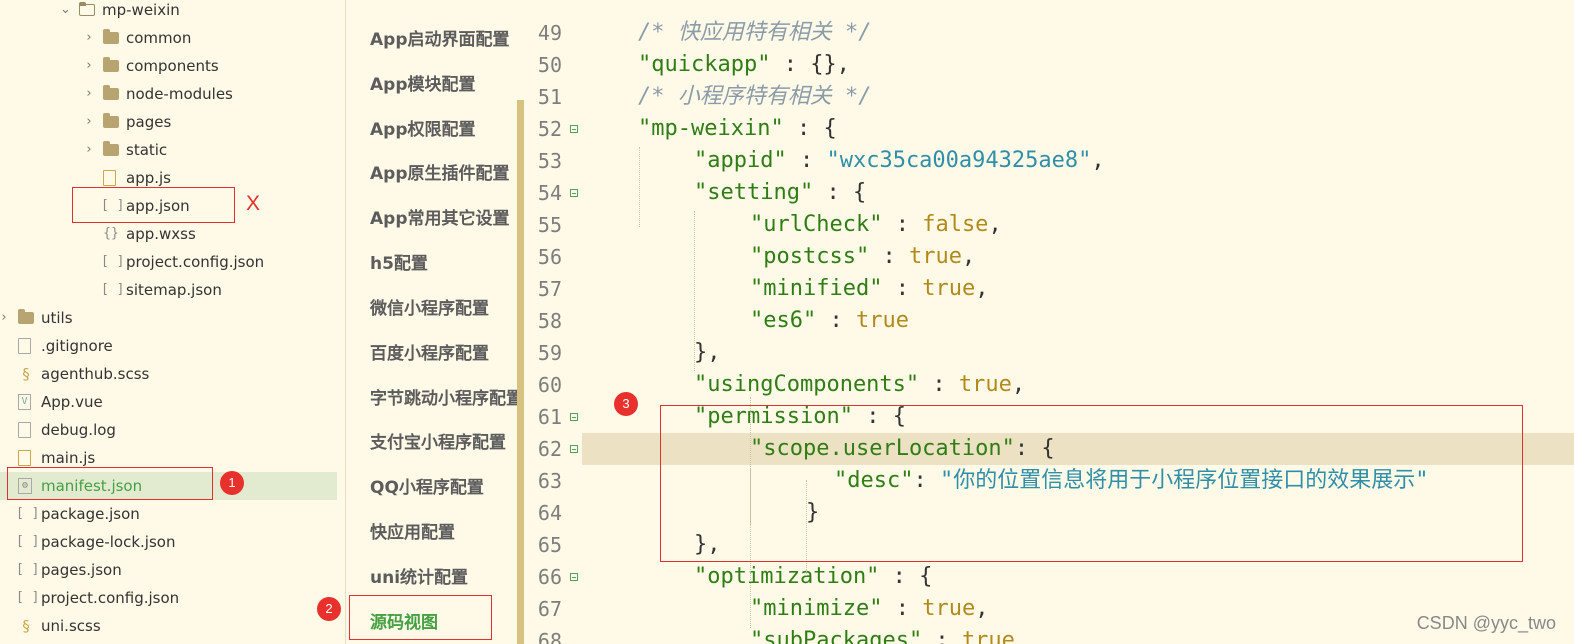 Image resolution: width=1574 pixels, height=644 pixels. I want to click on tree-item-pages-json: [ ] pages.json, so click(168, 570).